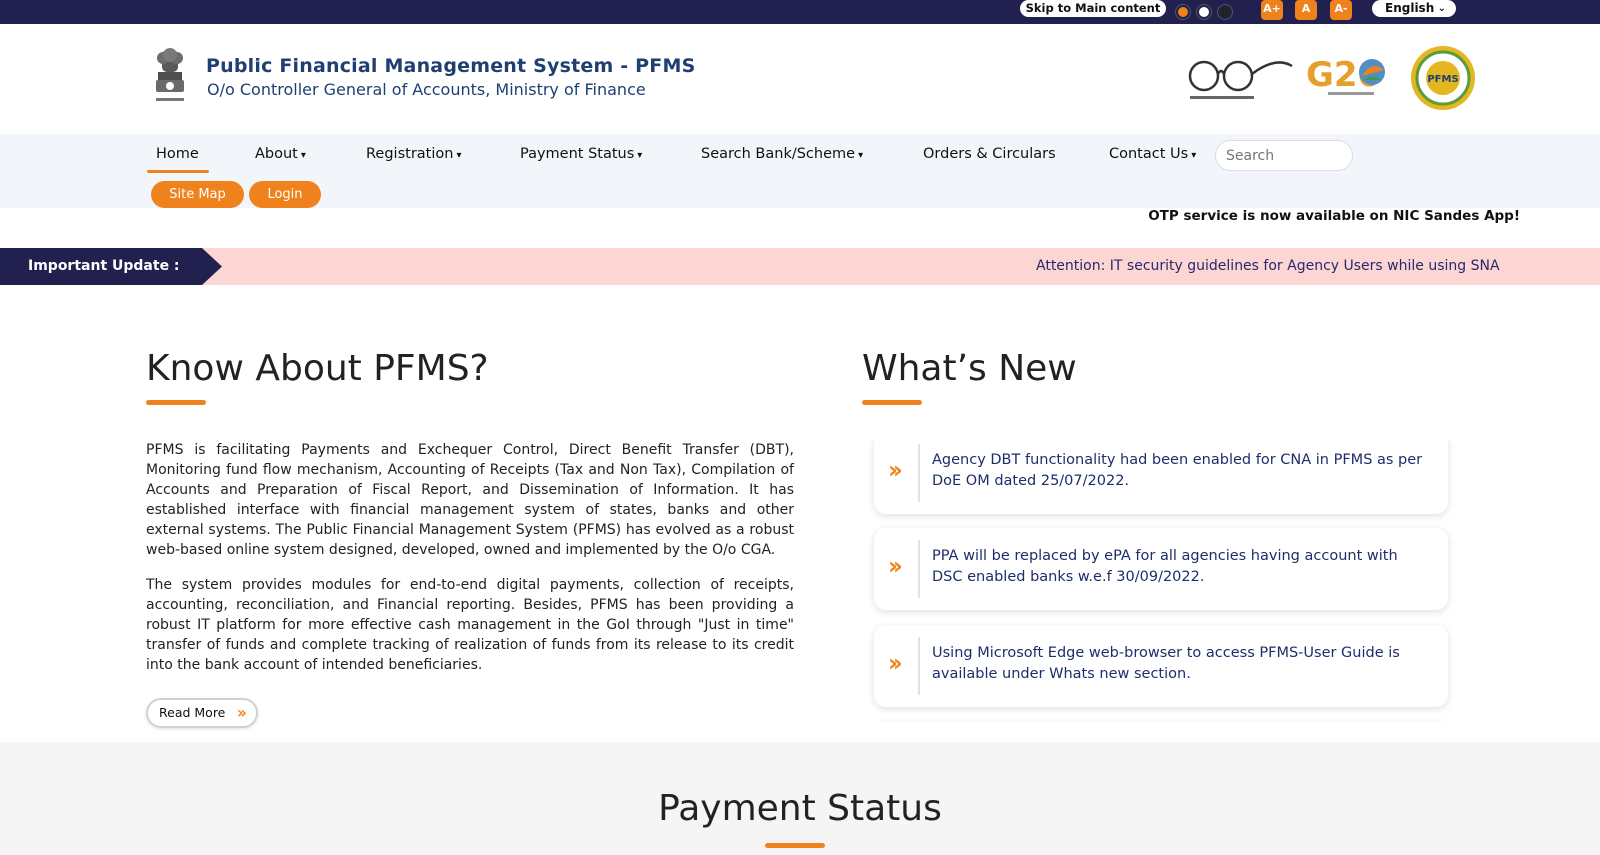 The height and width of the screenshot is (855, 1600). I want to click on font-increase-button: A+, so click(1272, 10).